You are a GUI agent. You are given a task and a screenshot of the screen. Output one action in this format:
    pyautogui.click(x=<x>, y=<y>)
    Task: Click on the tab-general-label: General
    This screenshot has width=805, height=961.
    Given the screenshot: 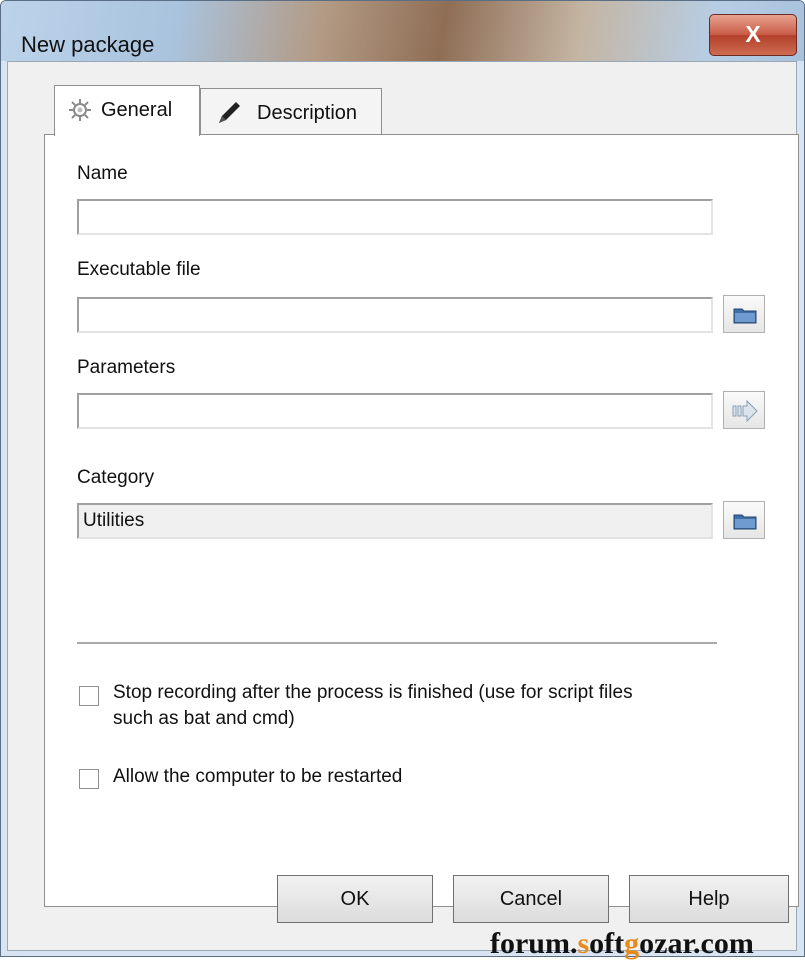 What is the action you would take?
    pyautogui.click(x=137, y=110)
    